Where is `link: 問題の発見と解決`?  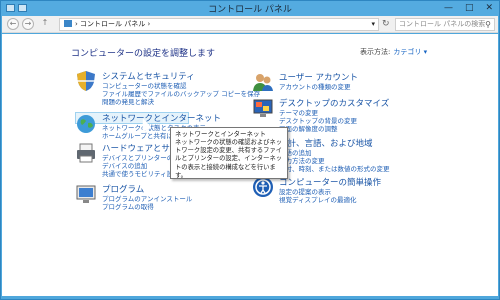 link: 問題の発見と解決 is located at coordinates (128, 101).